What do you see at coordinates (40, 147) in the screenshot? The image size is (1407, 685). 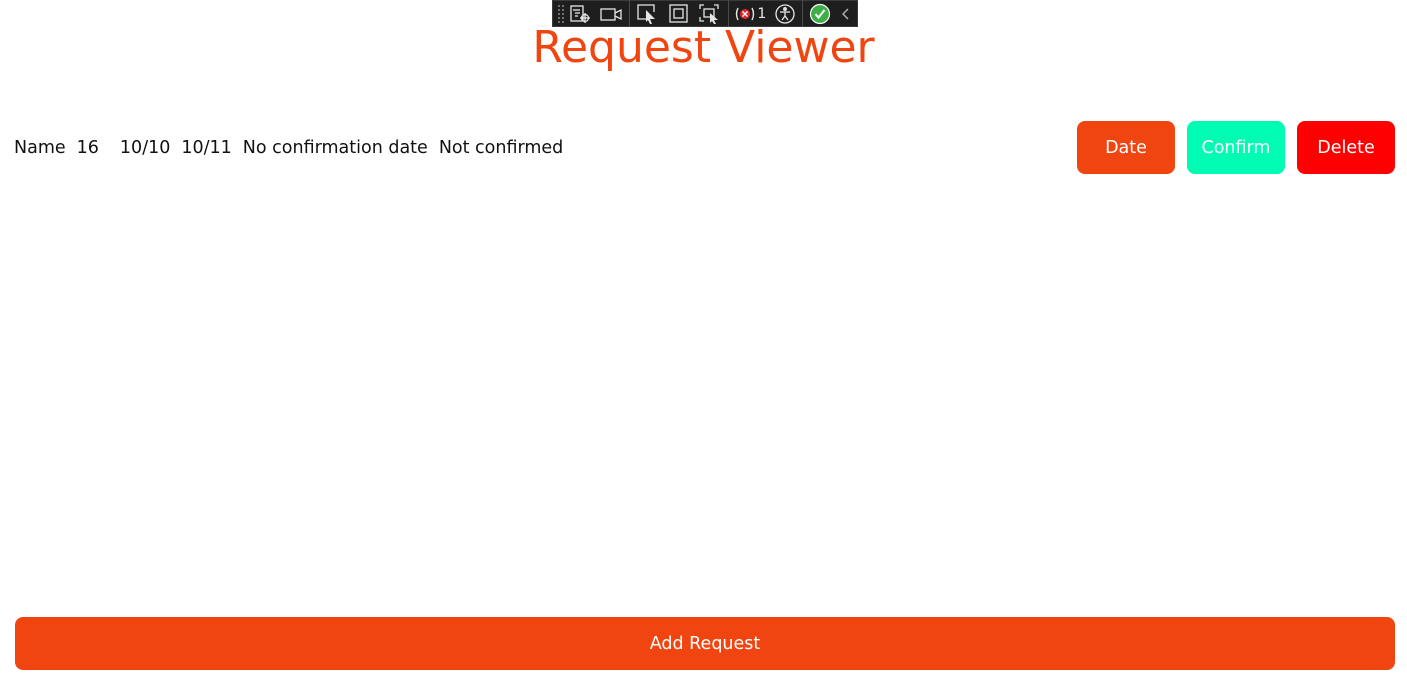 I see `request-name: Name` at bounding box center [40, 147].